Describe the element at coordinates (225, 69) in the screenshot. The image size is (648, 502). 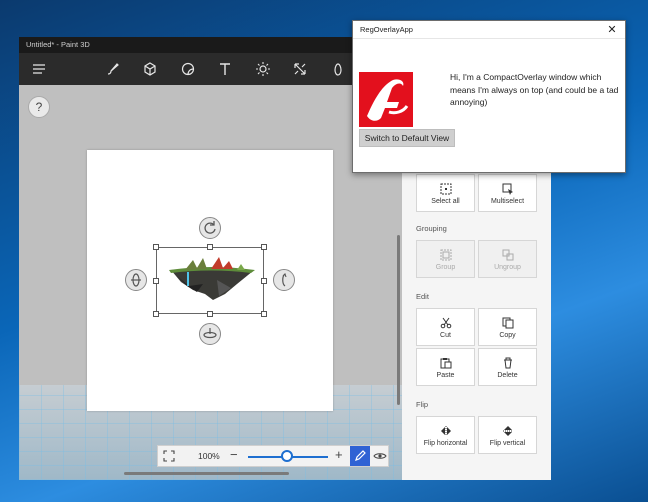
I see `text-icon` at that location.